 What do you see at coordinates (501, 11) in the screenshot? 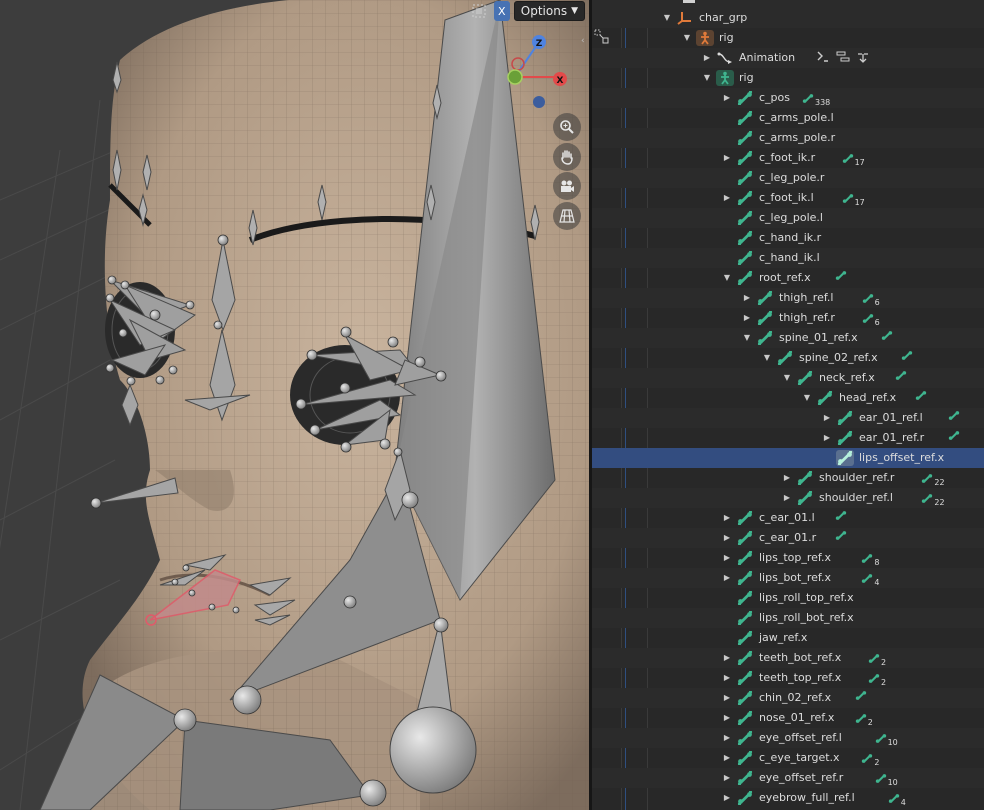
I see `xray-axis-button: X` at bounding box center [501, 11].